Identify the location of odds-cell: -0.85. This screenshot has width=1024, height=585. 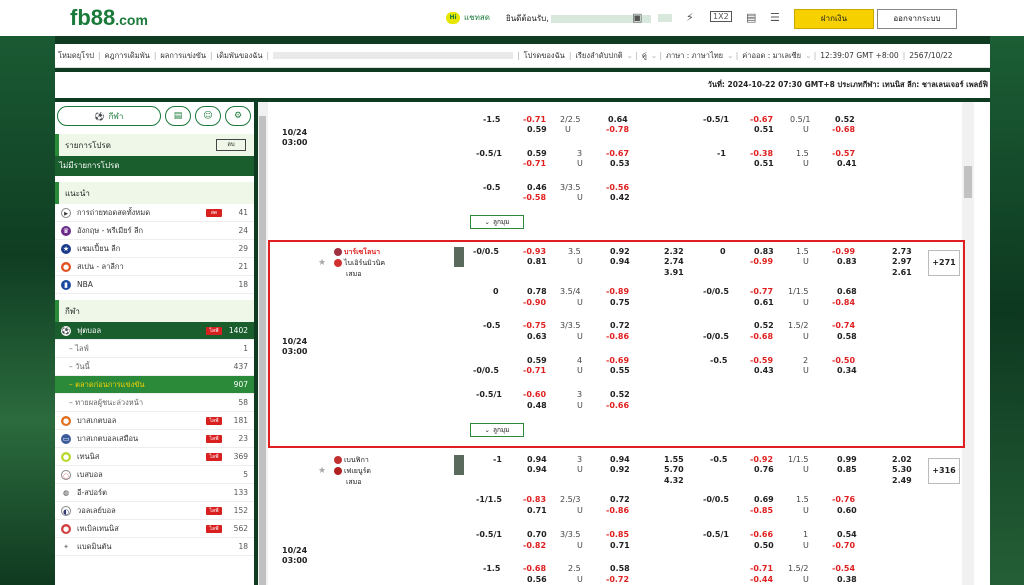
(761, 510).